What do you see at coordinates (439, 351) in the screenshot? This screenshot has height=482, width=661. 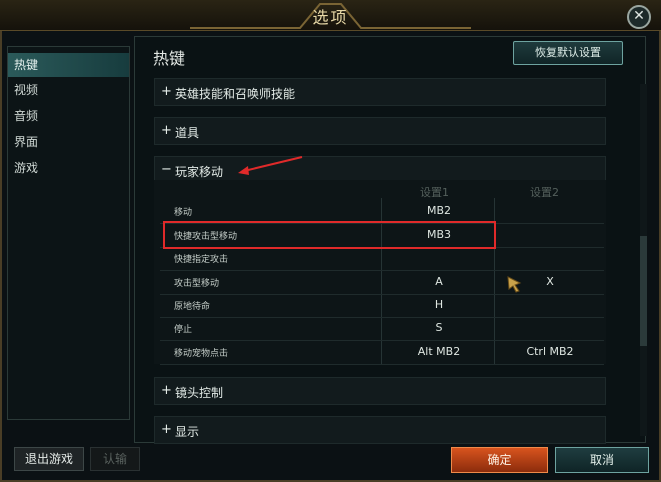 I see `hotkey-set1: Alt MB2` at bounding box center [439, 351].